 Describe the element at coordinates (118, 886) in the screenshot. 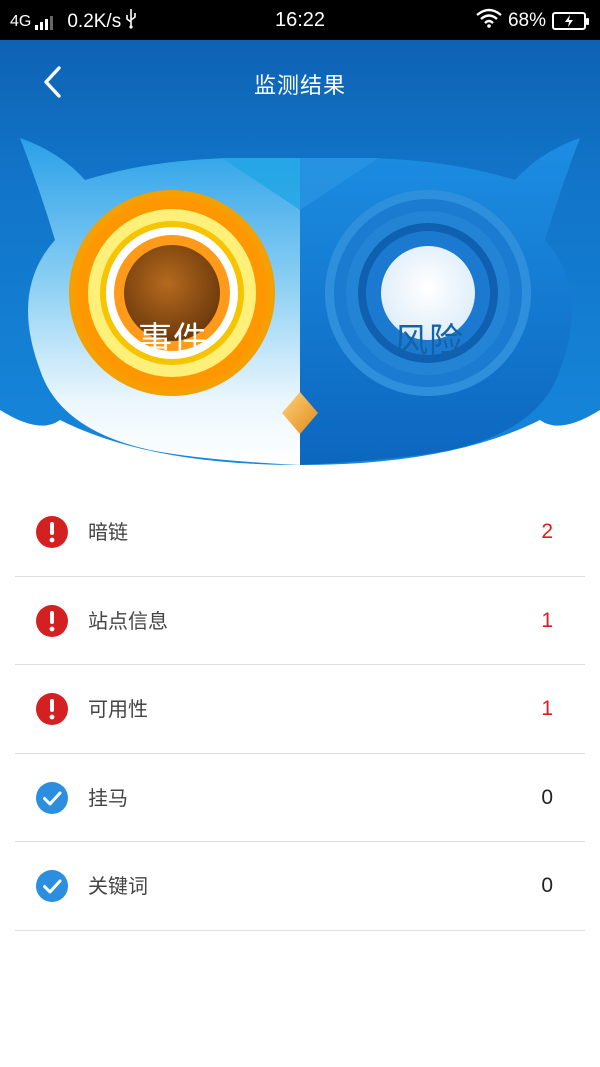

I see `list-item-label: 关键词` at that location.